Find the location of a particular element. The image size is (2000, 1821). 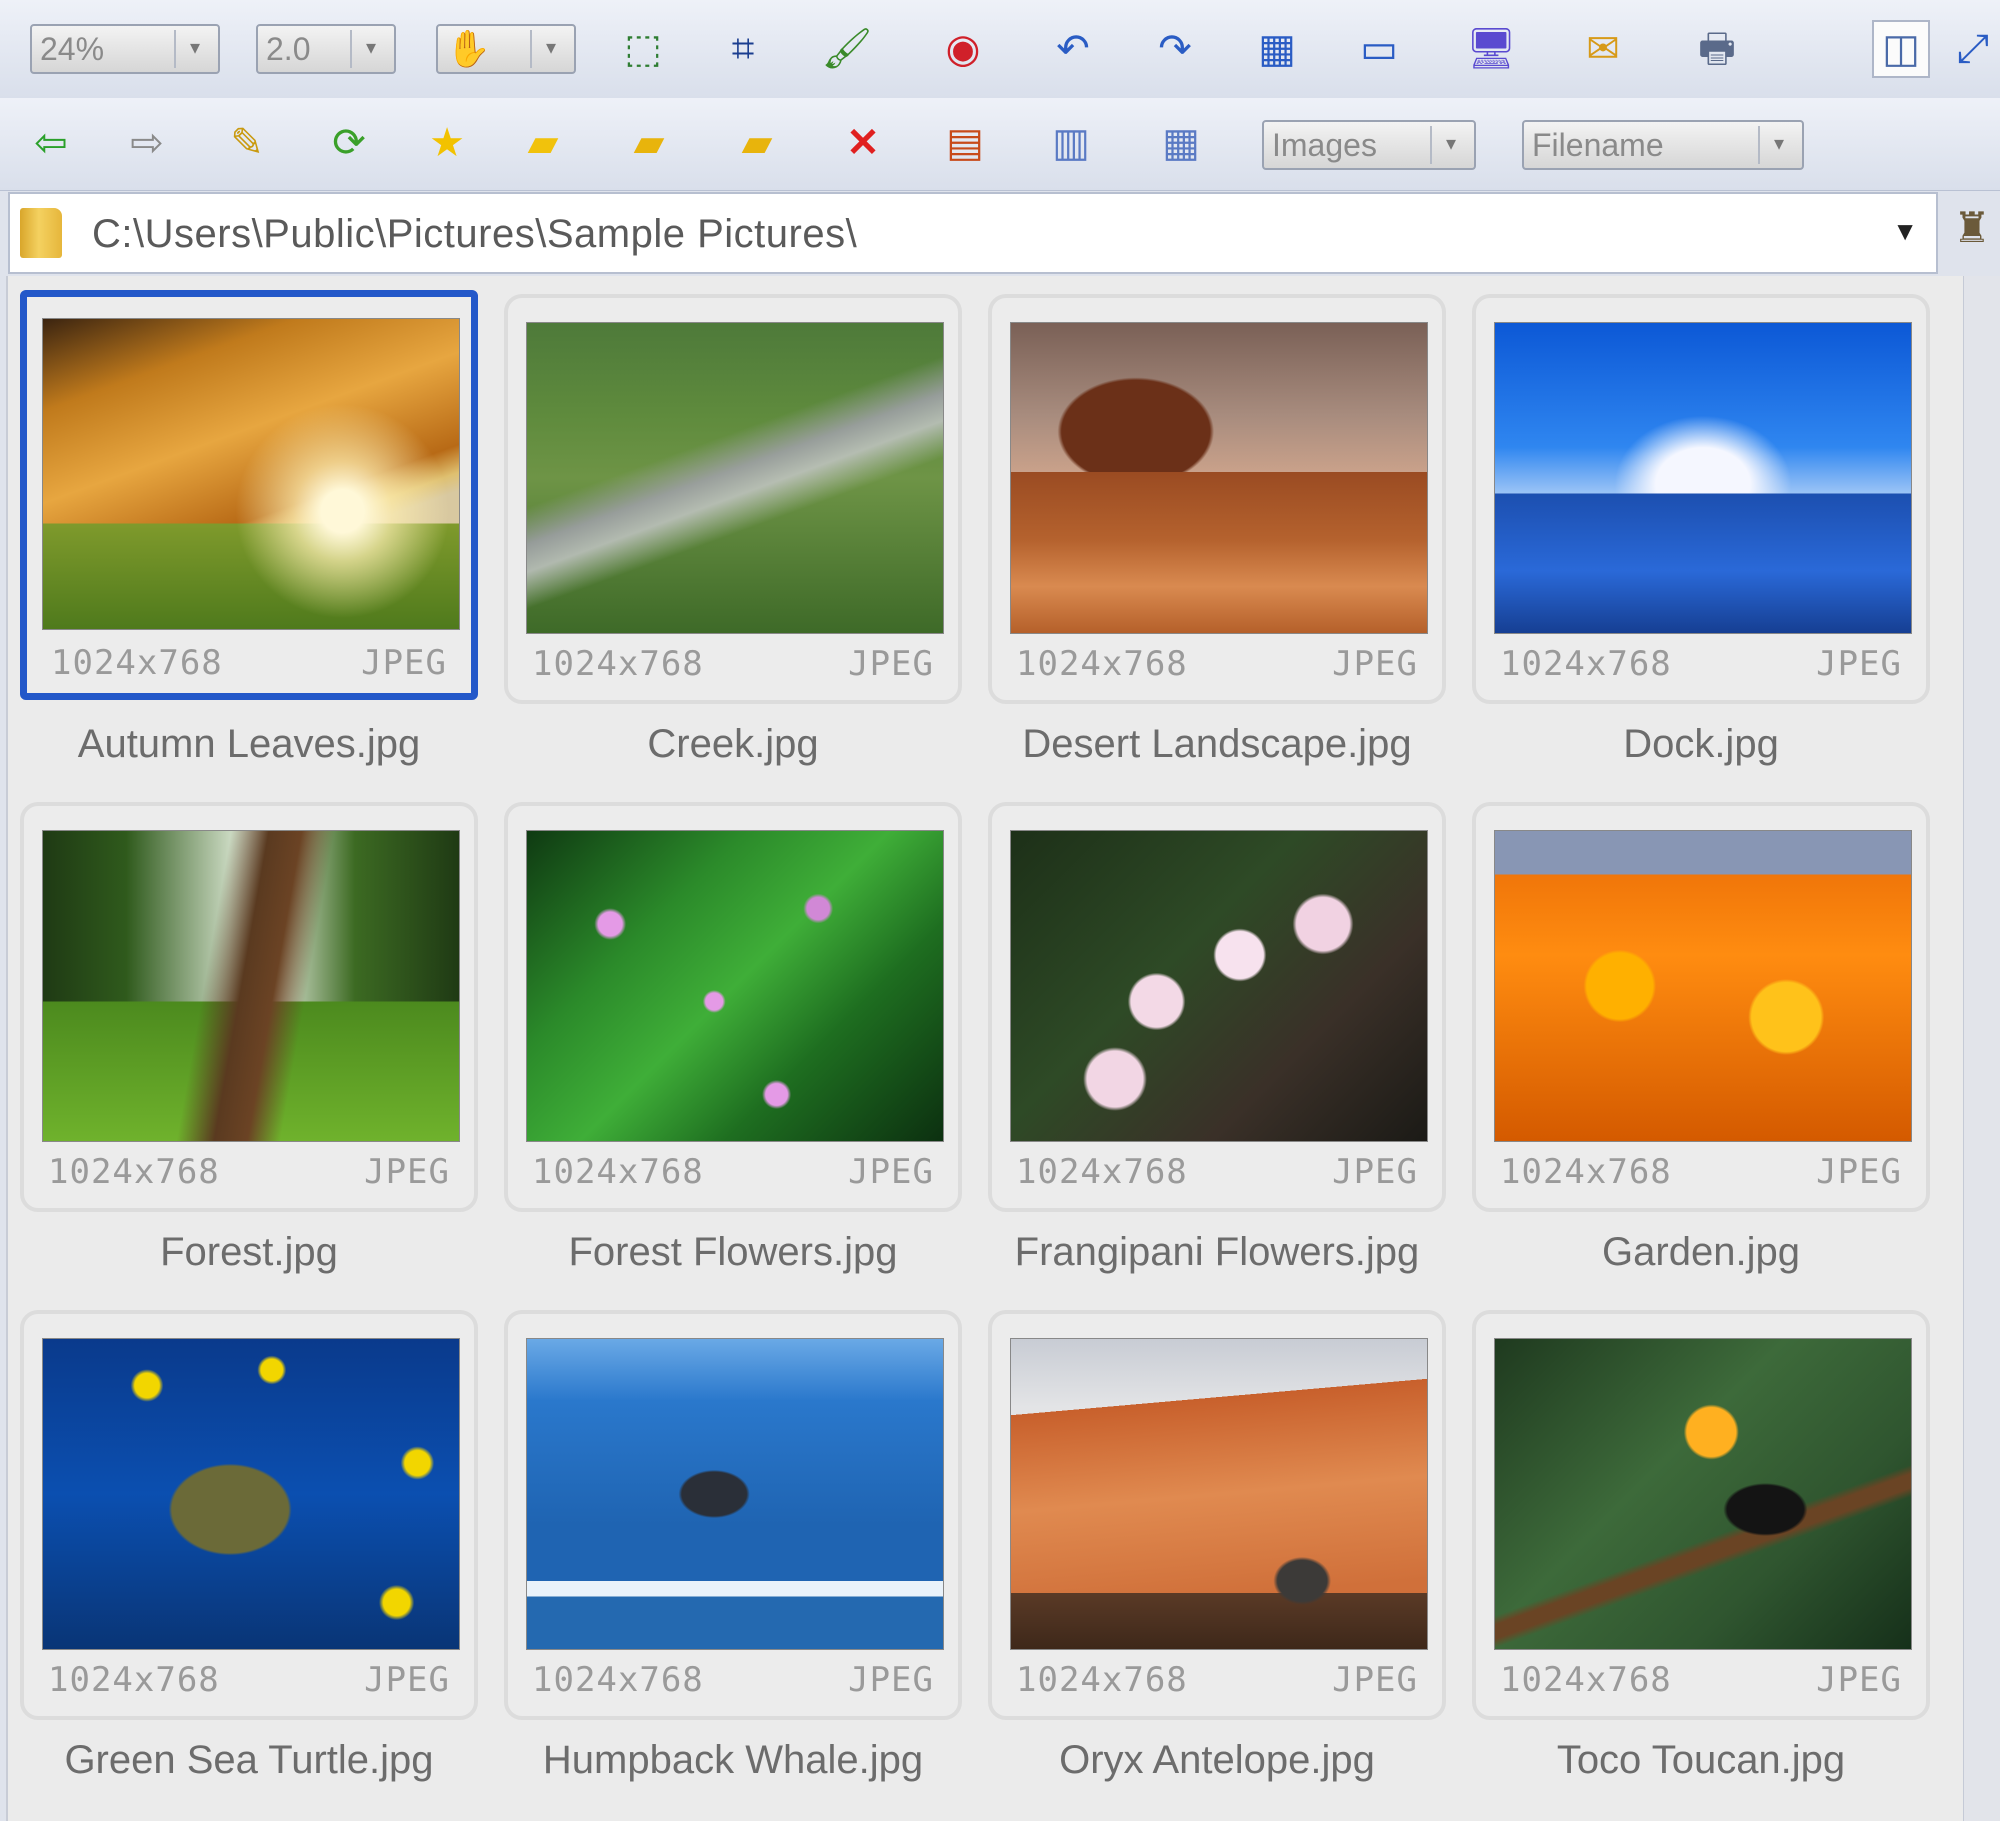

filter-value: Images is located at coordinates (1324, 145).